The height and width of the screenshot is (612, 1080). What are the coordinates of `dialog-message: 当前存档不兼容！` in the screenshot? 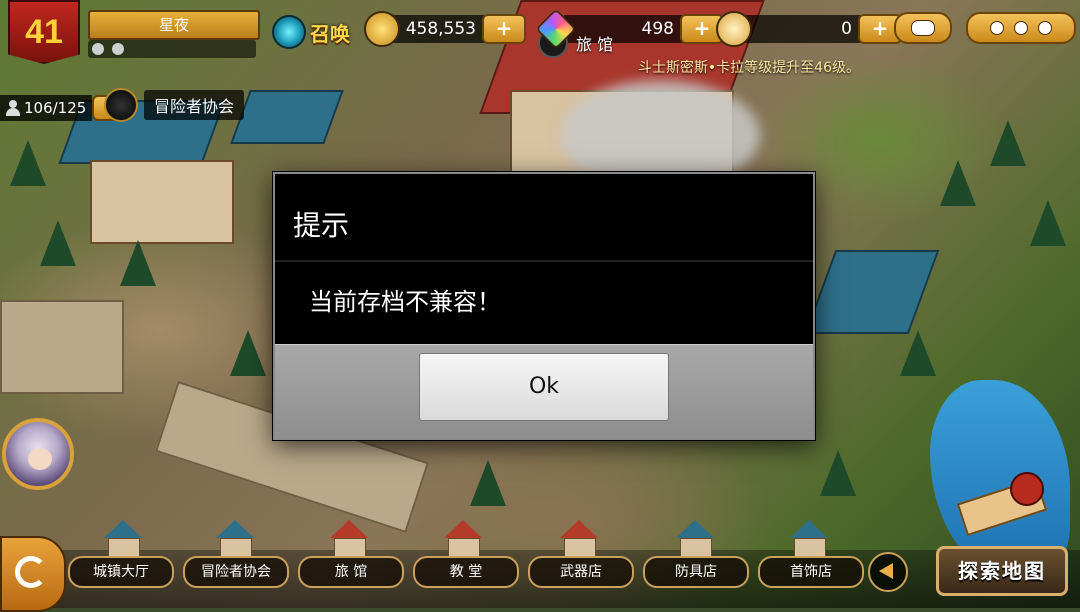 It's located at (405, 302).